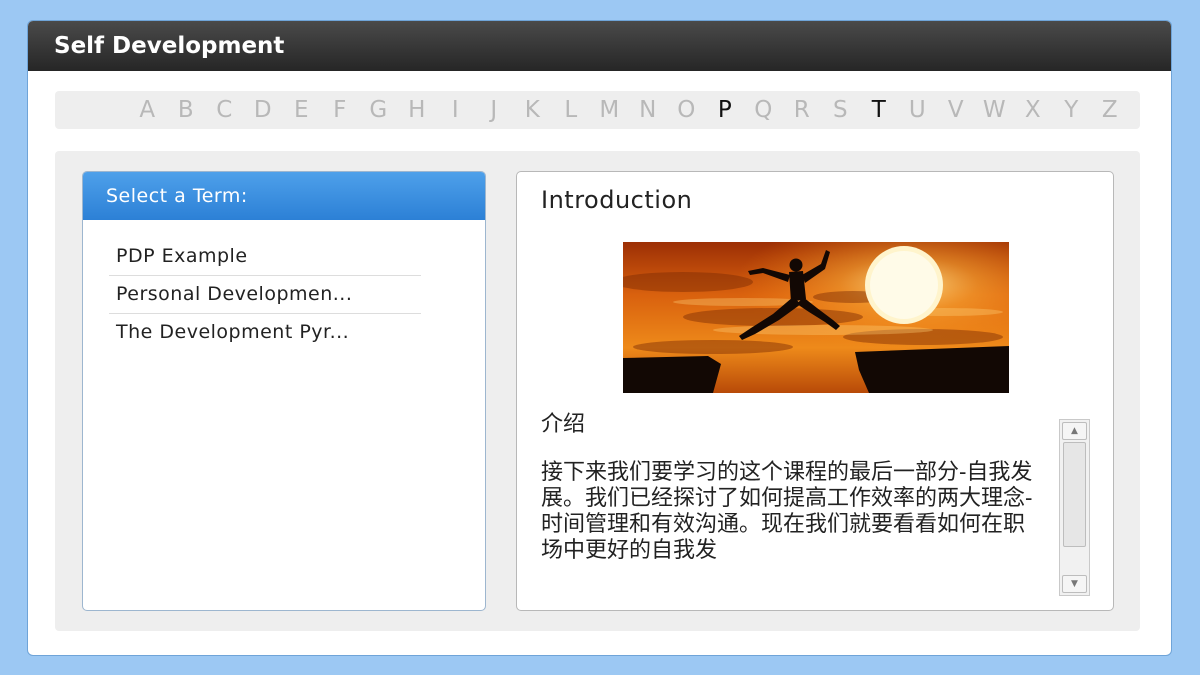 This screenshot has height=675, width=1200. What do you see at coordinates (617, 200) in the screenshot?
I see `detail-title: Introduction` at bounding box center [617, 200].